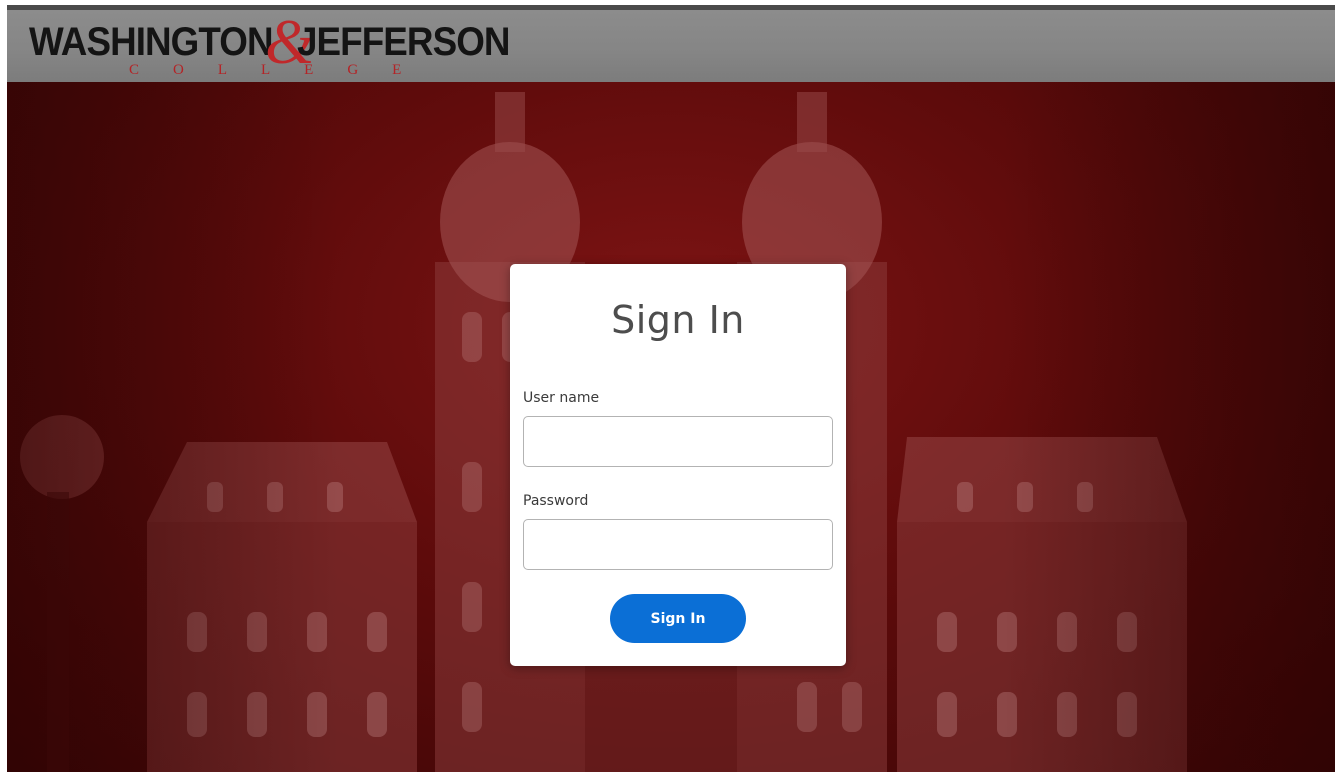 The height and width of the screenshot is (772, 1335). I want to click on username-label: User name, so click(561, 398).